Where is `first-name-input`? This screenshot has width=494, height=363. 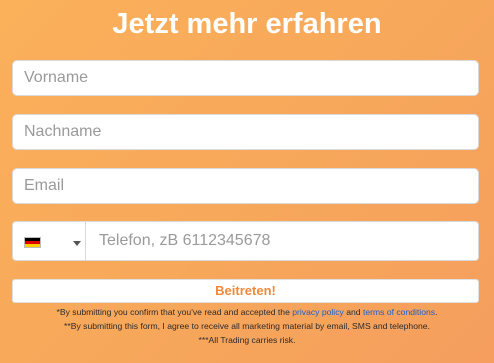
first-name-input is located at coordinates (245, 78).